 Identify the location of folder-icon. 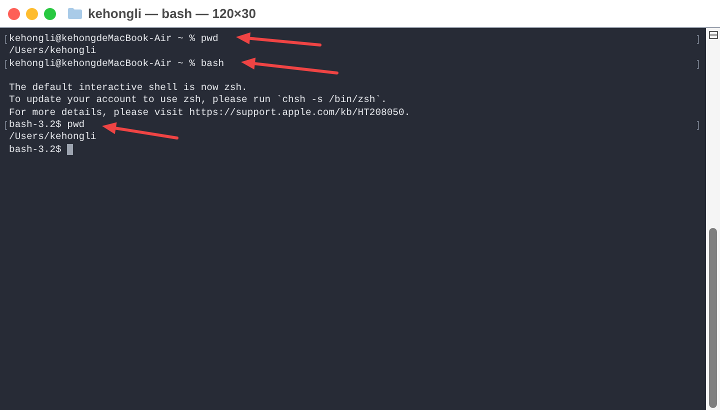
(75, 13).